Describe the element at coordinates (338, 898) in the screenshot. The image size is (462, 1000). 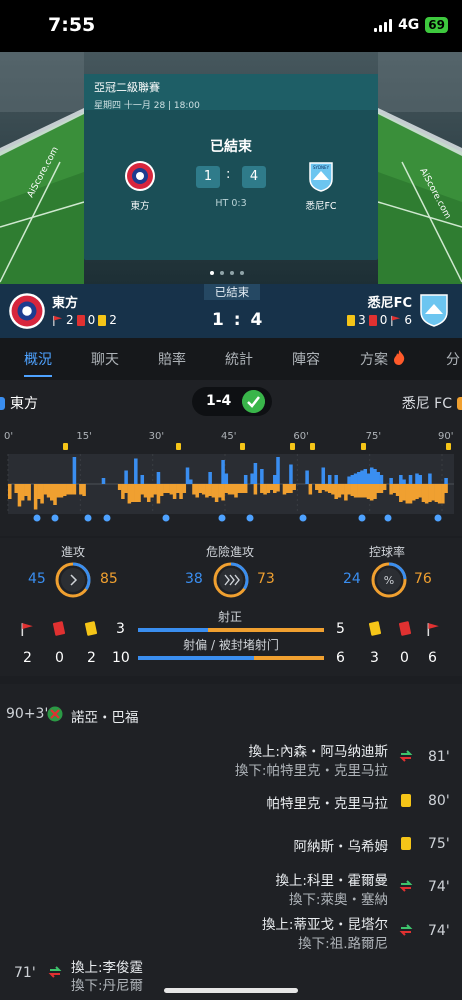
I see `event-sub-out: 換下:萊奧・塞納` at that location.